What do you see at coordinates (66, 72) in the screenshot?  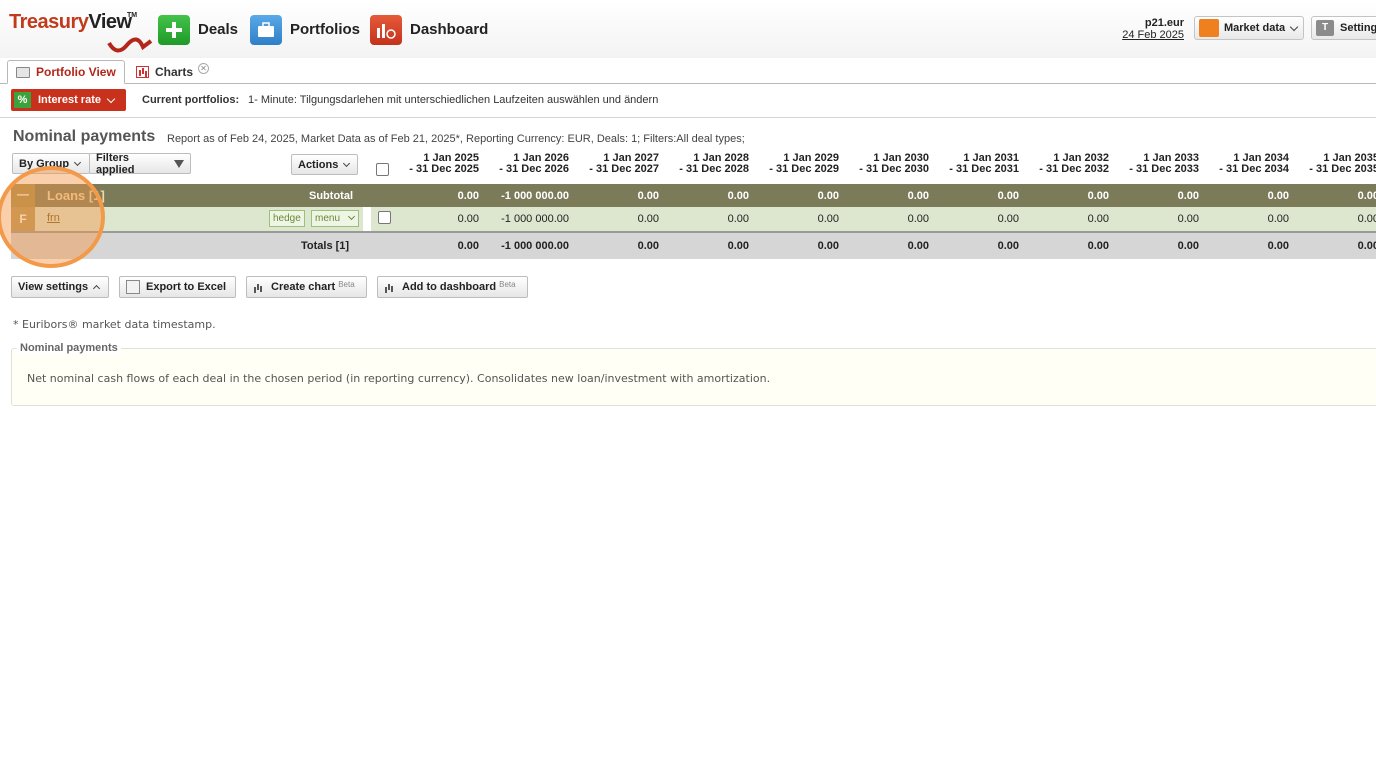 I see `tab-portfolio-view: Portfolio View` at bounding box center [66, 72].